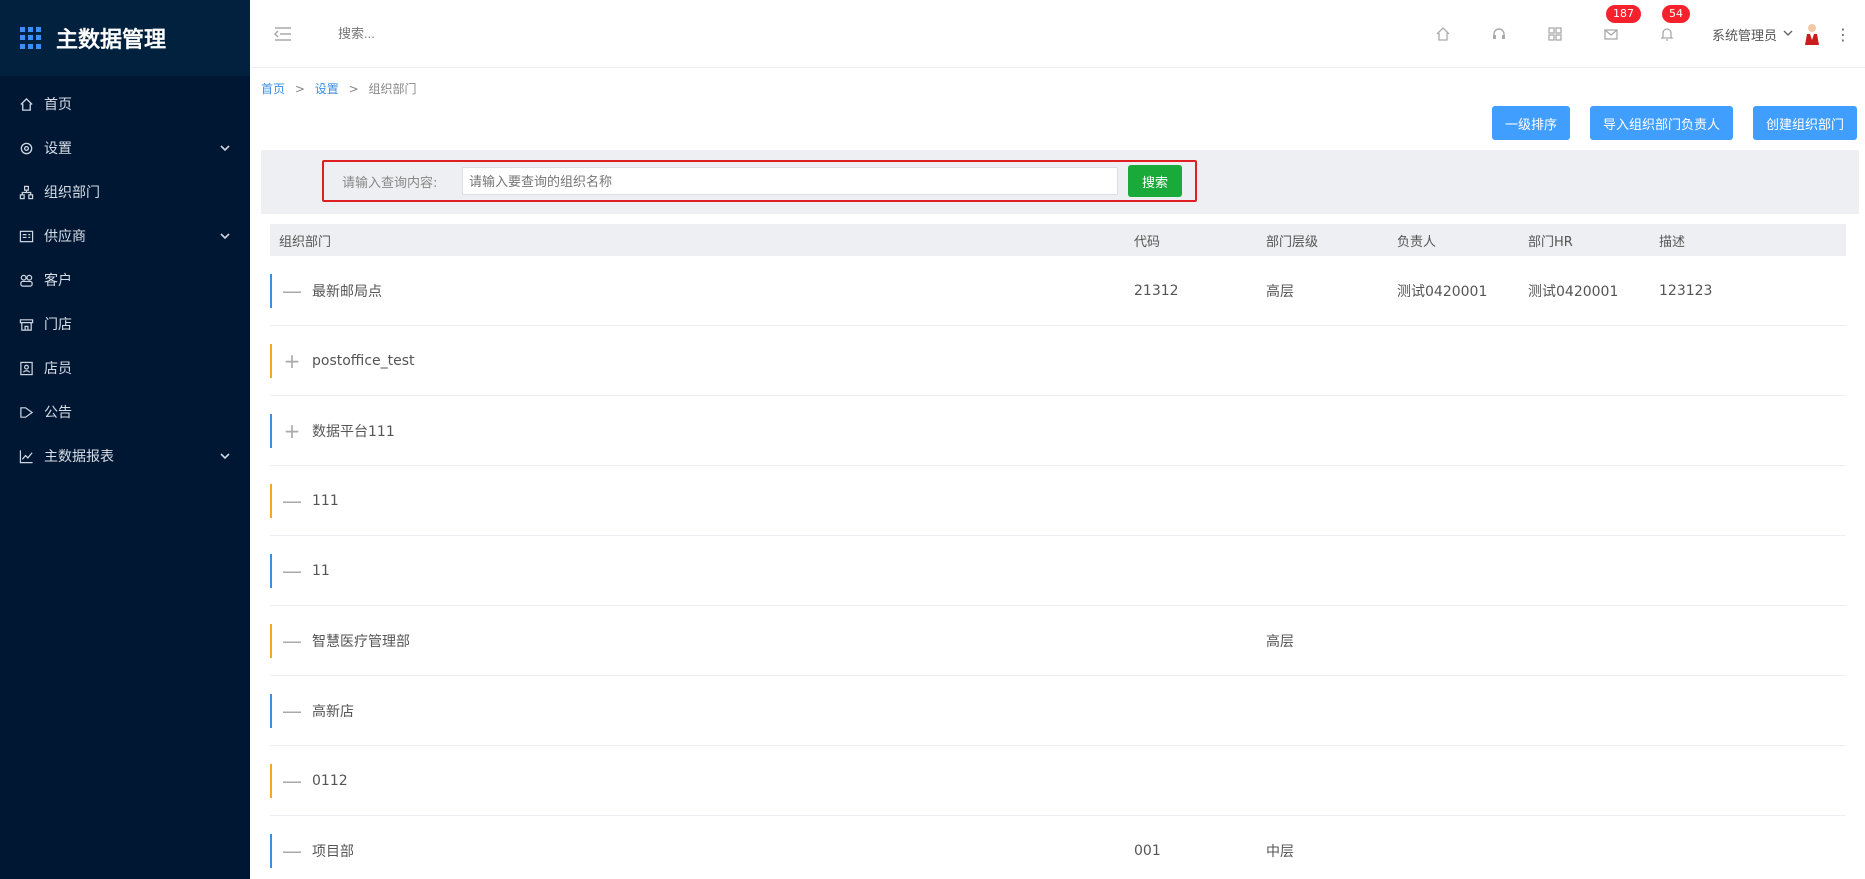  What do you see at coordinates (26, 192) in the screenshot?
I see `org-icon` at bounding box center [26, 192].